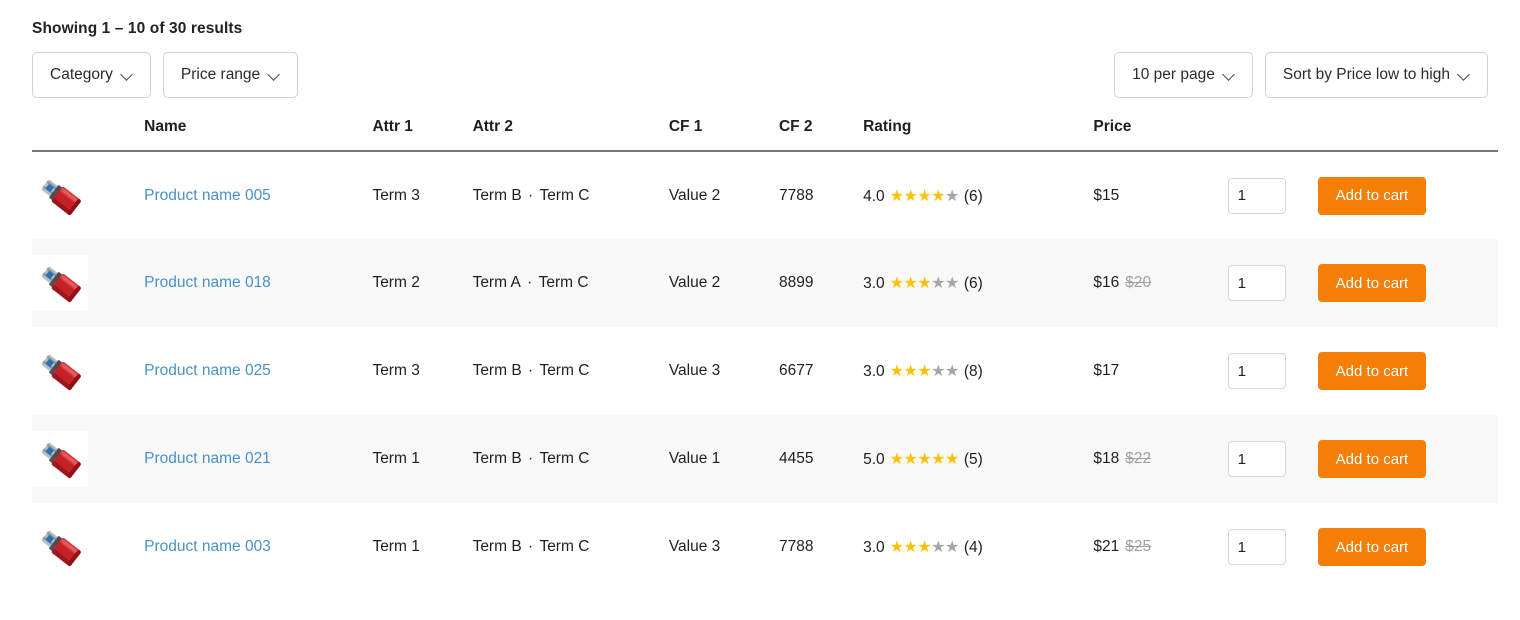  Describe the element at coordinates (1106, 370) in the screenshot. I see `current-price: $17` at that location.